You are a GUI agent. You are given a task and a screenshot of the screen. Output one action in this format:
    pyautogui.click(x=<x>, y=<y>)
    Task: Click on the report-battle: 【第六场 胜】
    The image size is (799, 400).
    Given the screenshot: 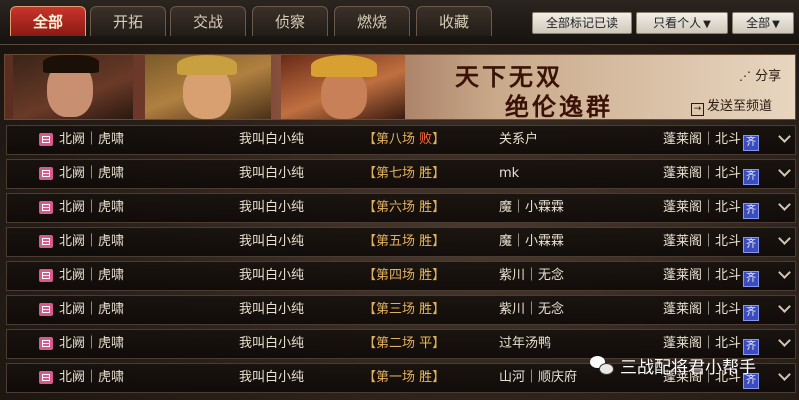 What is the action you would take?
    pyautogui.click(x=404, y=208)
    